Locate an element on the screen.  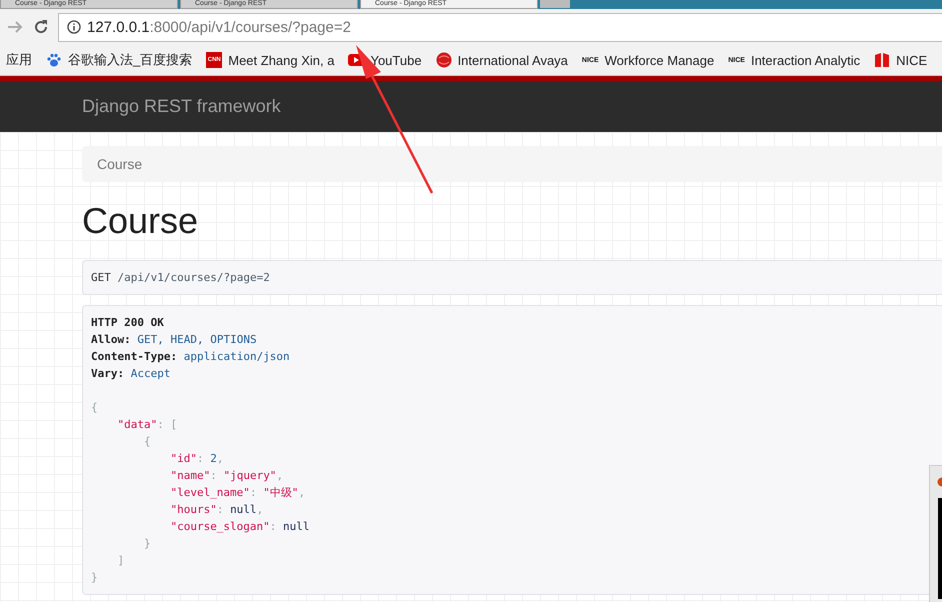
bookmark-link: YouTube is located at coordinates (396, 60).